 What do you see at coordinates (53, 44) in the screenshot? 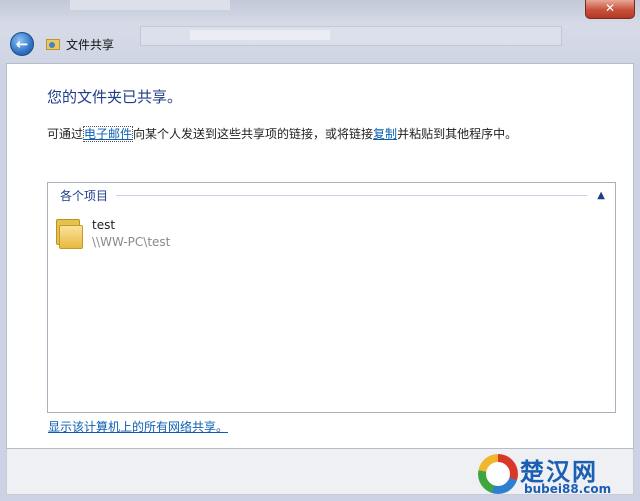
I see `file-sharing-icon` at bounding box center [53, 44].